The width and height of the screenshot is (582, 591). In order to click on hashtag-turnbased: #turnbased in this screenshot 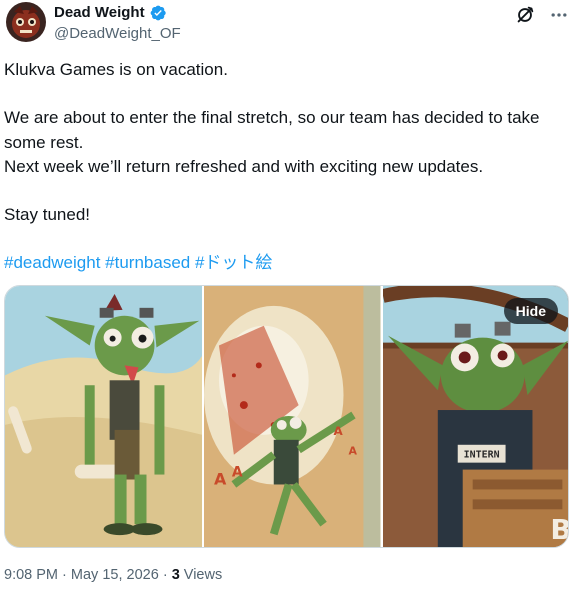, I will do `click(147, 262)`.